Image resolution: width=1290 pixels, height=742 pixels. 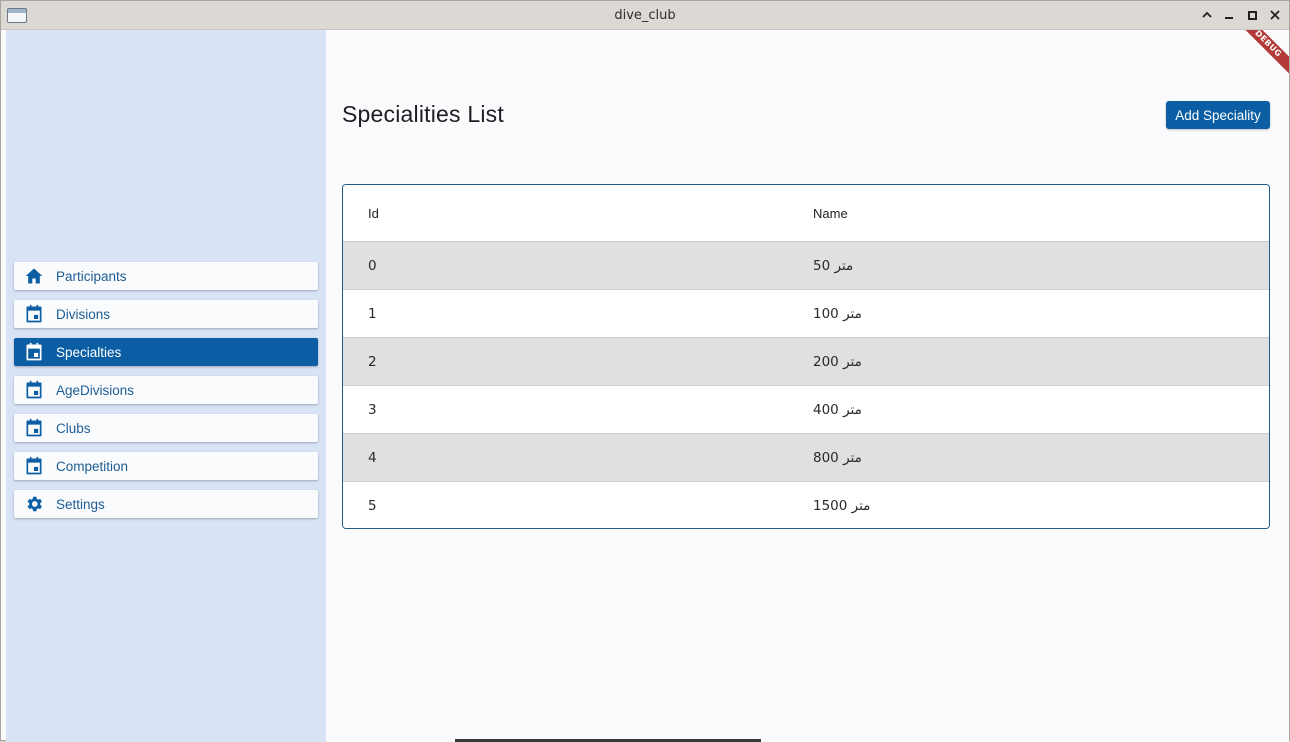 What do you see at coordinates (166, 466) in the screenshot?
I see `sidebar-item-competition: Competition` at bounding box center [166, 466].